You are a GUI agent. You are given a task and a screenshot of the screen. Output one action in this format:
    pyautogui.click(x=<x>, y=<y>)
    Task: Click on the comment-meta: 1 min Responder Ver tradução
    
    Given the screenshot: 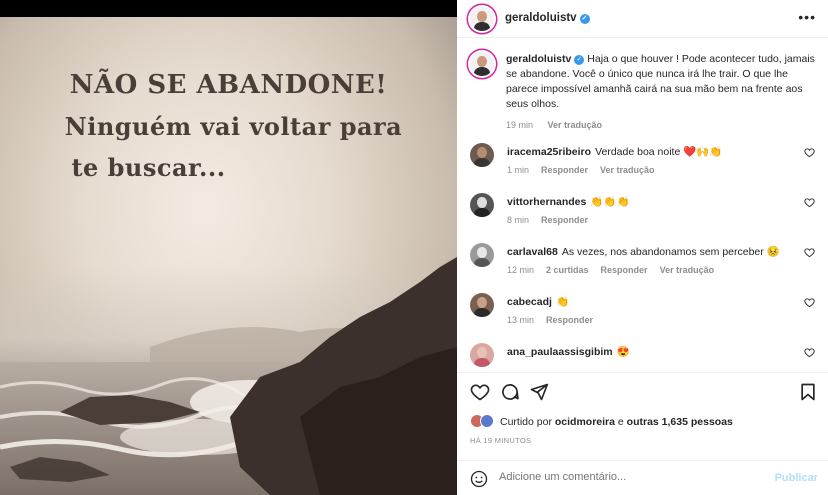 What is the action you would take?
    pyautogui.click(x=587, y=170)
    